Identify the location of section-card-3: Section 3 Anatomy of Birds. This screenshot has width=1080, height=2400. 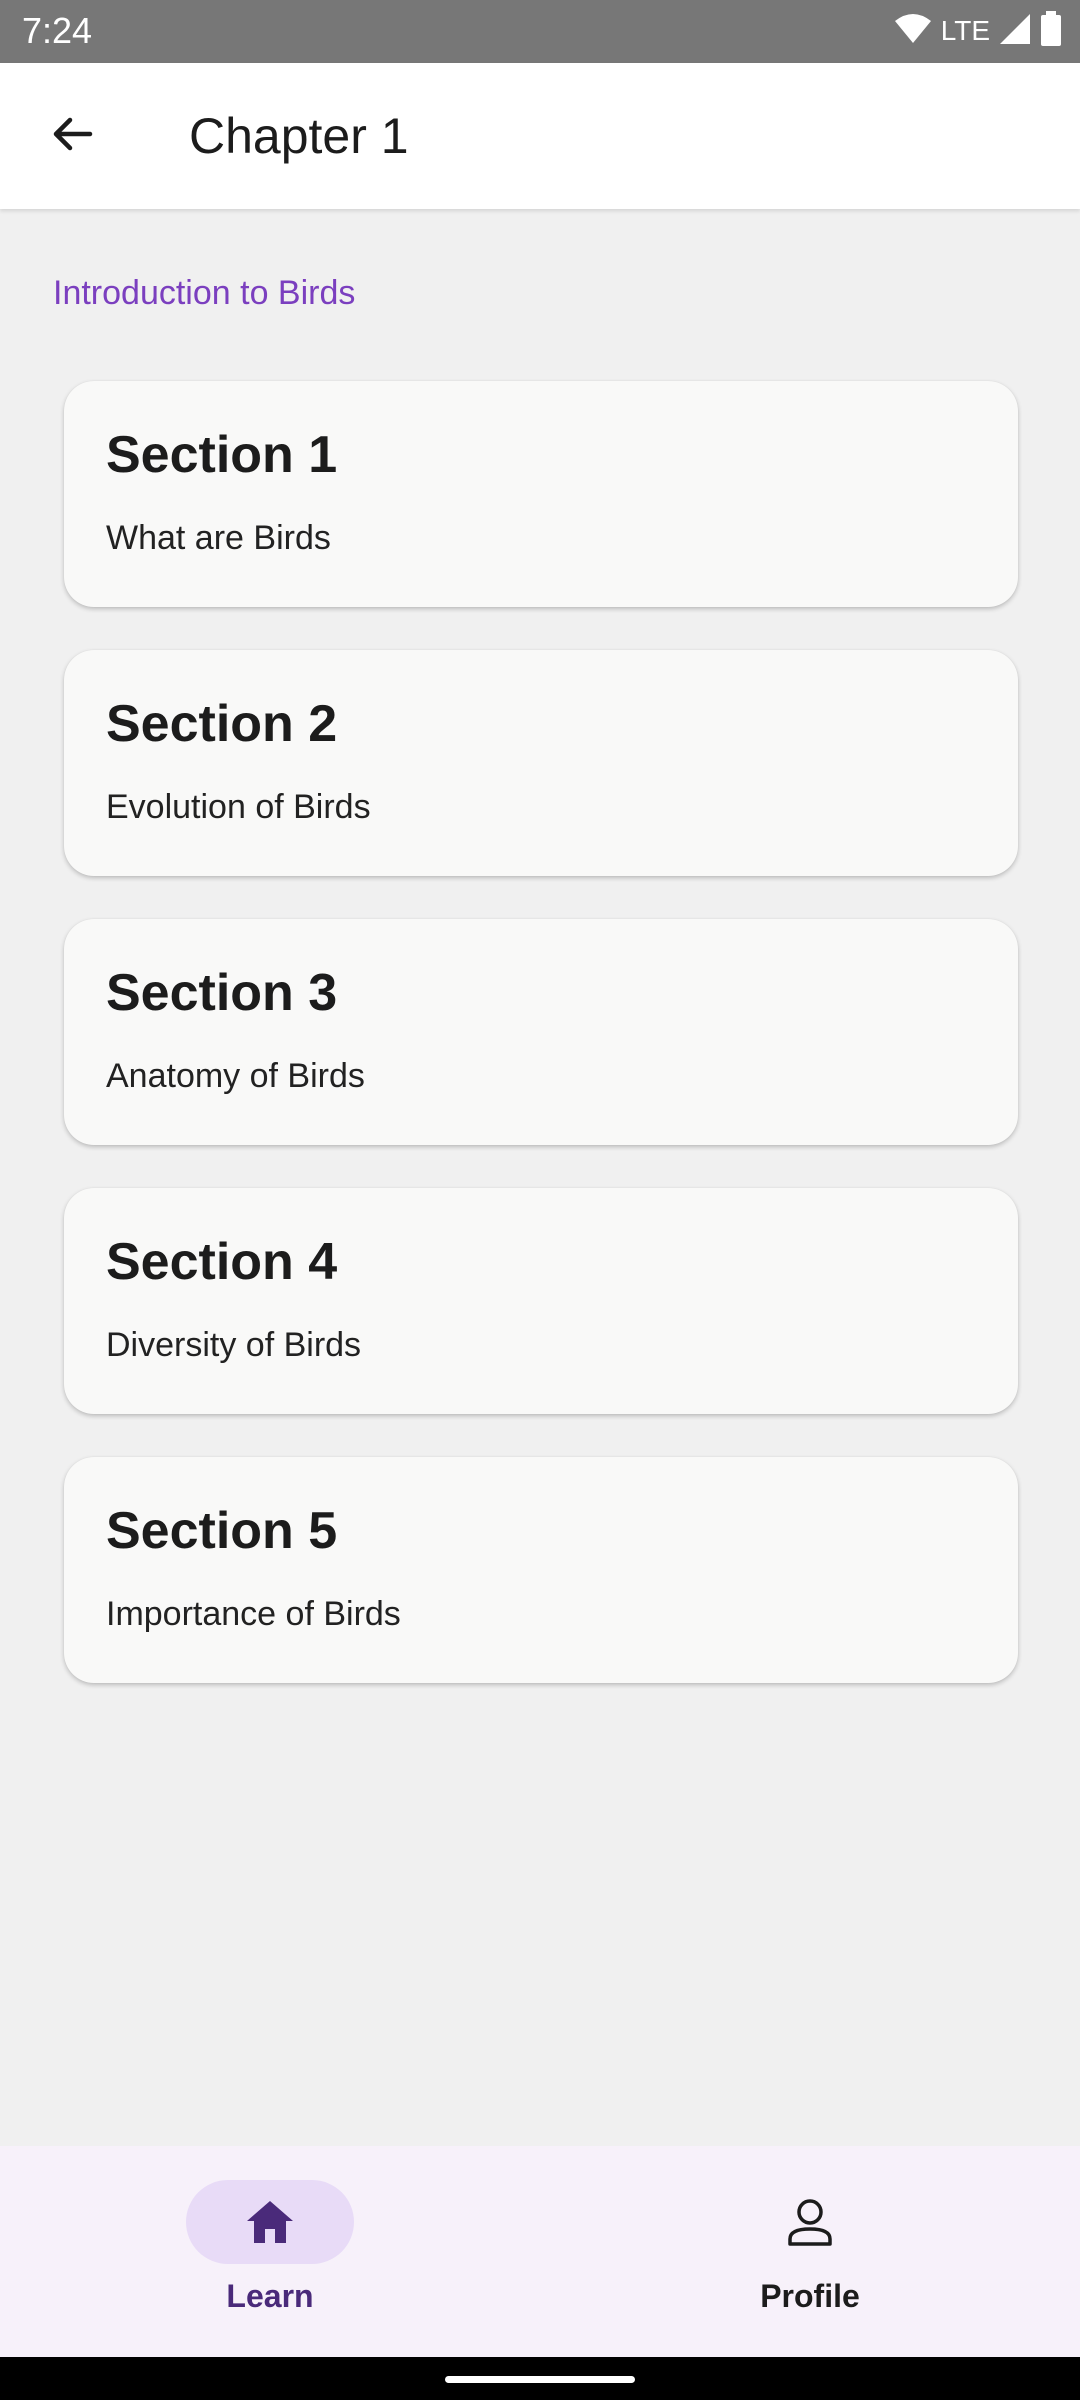
(541, 1032).